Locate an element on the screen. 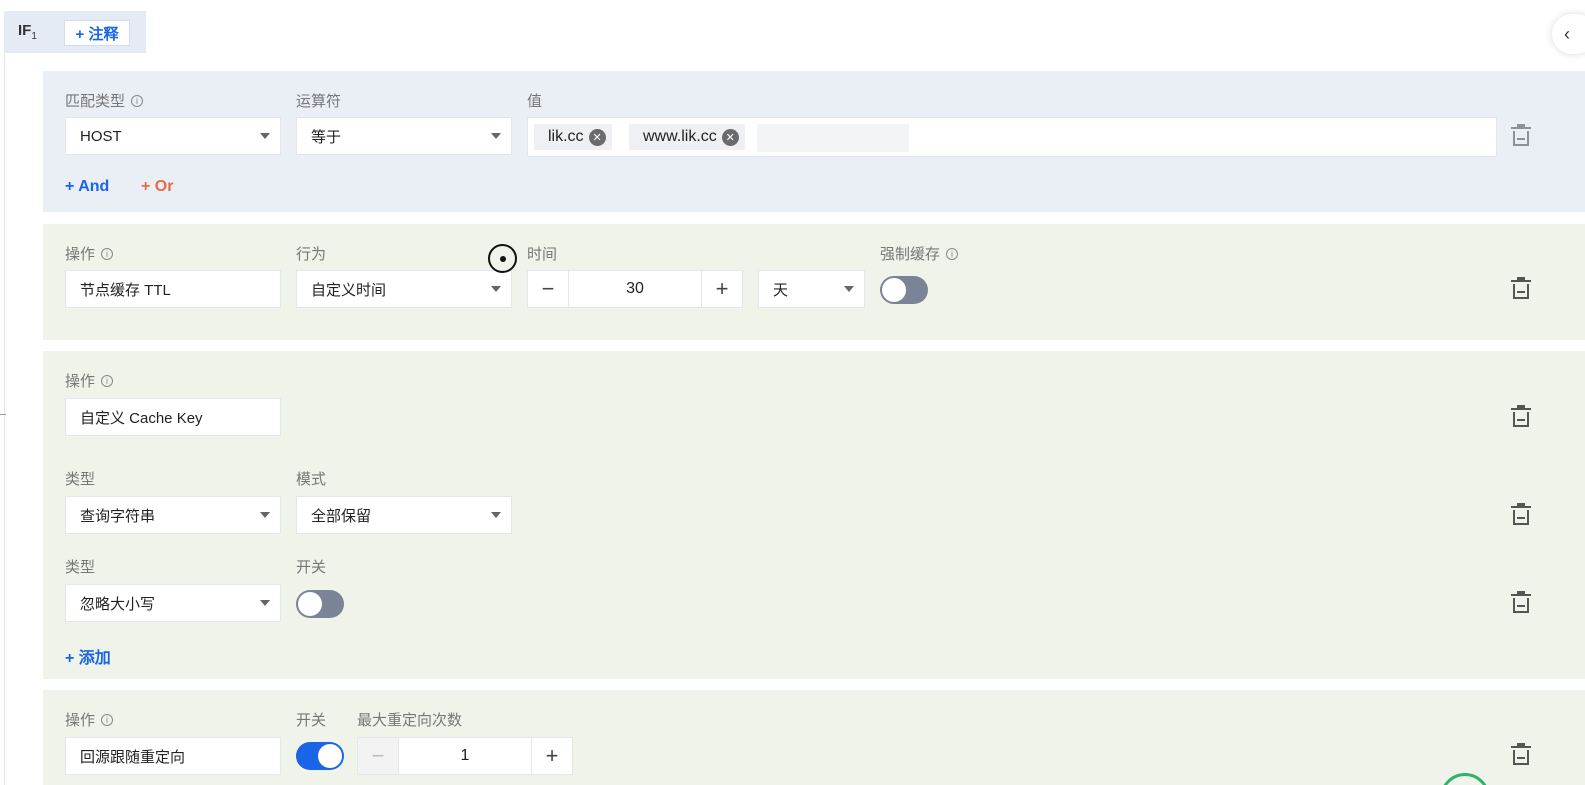 This screenshot has width=1585, height=785. time-label: 时间 is located at coordinates (542, 254).